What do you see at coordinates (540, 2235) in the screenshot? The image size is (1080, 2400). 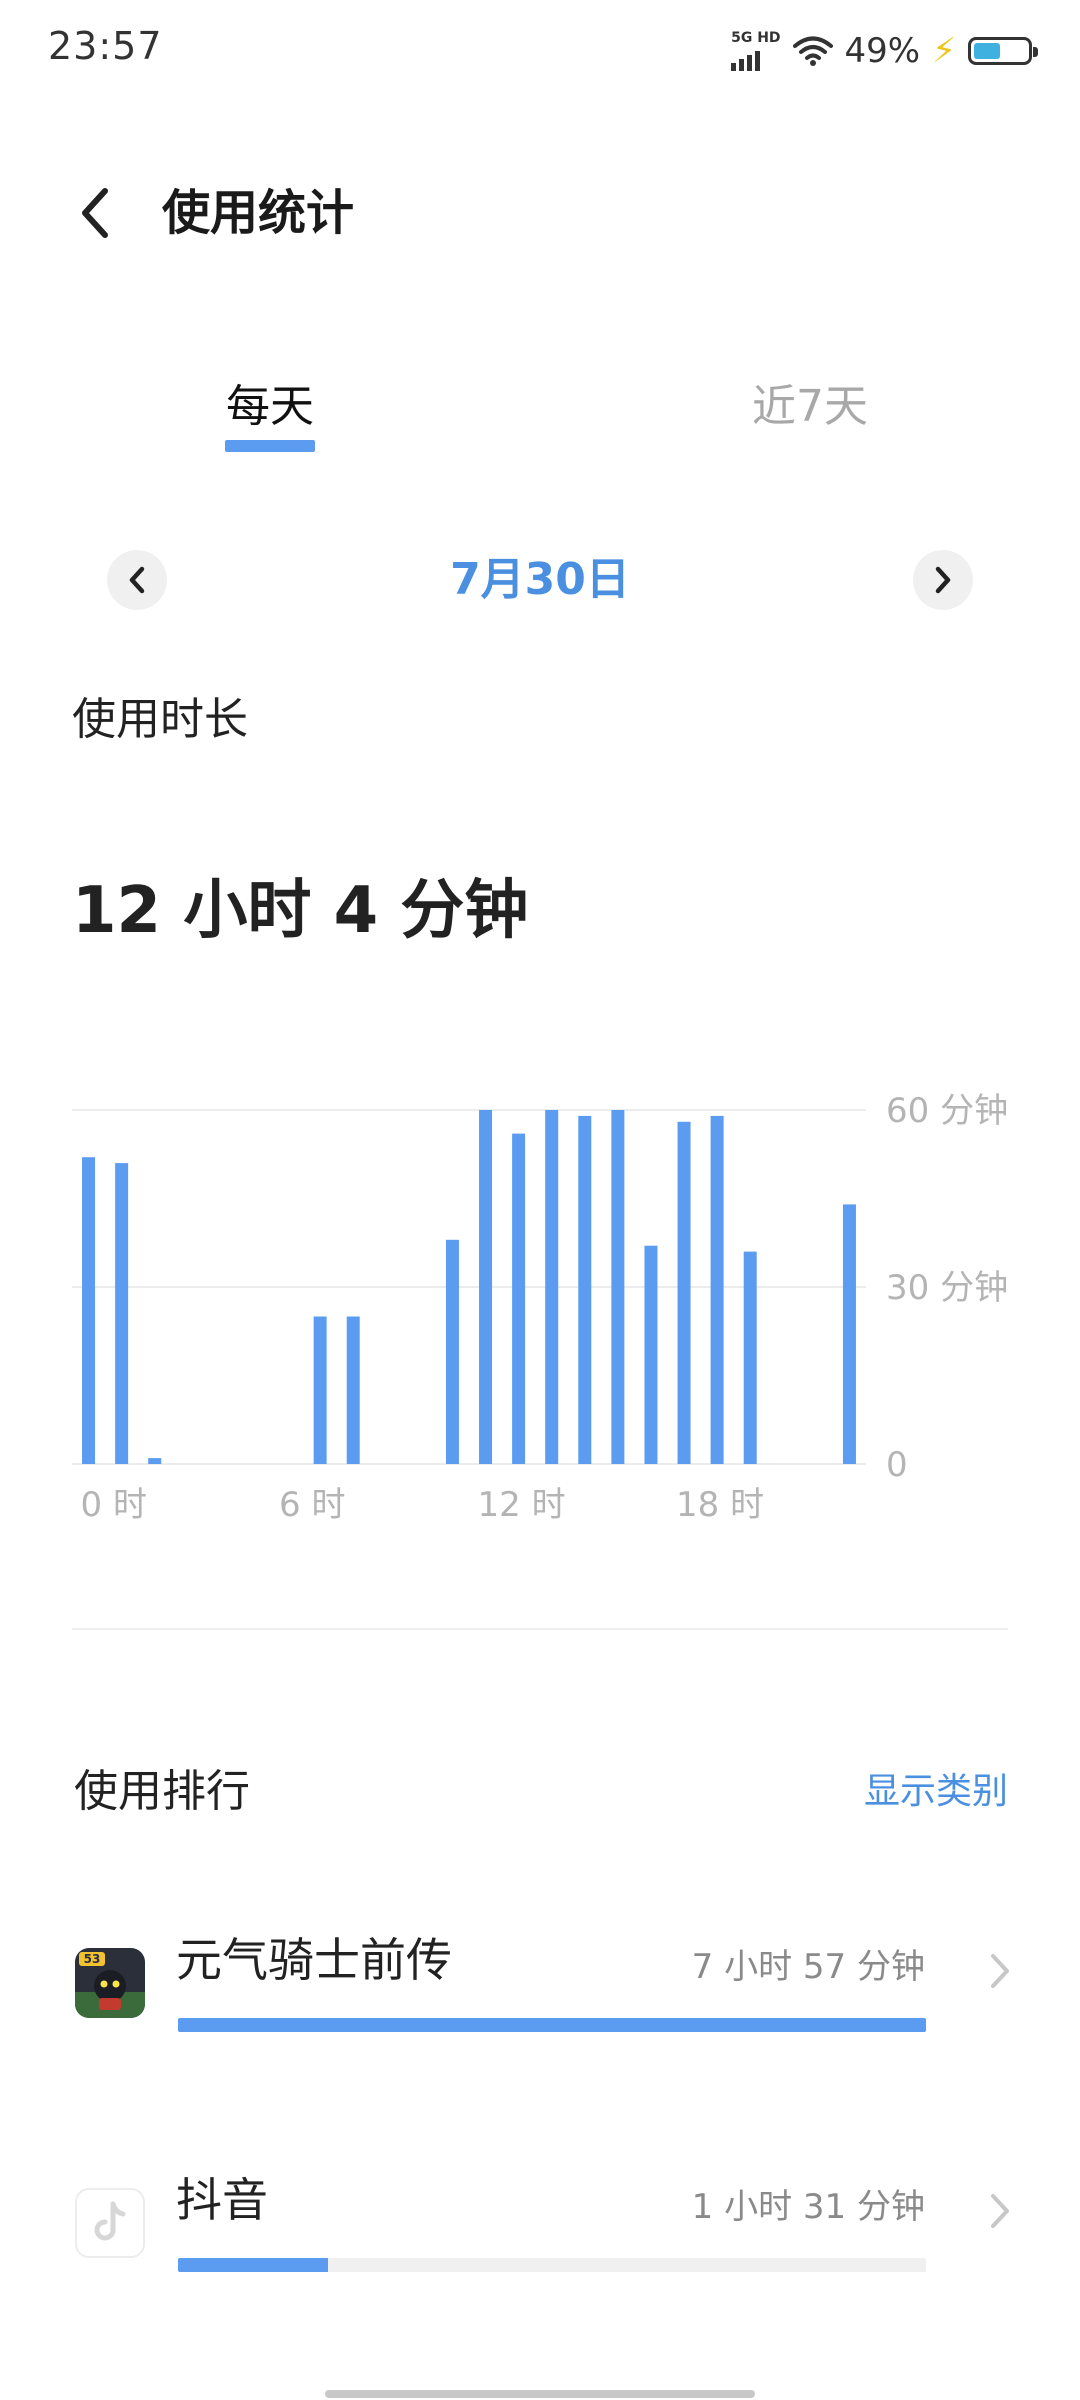 I see `app-row-douyin: 抖音 1 小时 31 分钟` at bounding box center [540, 2235].